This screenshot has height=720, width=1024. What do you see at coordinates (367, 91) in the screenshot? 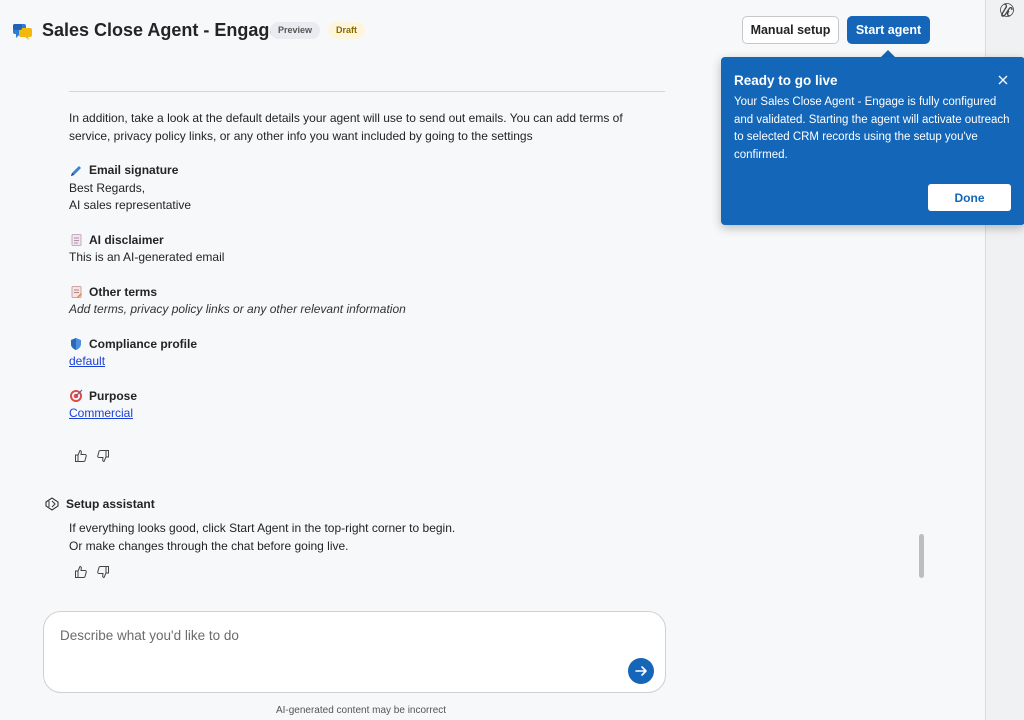
I see `content-divider` at bounding box center [367, 91].